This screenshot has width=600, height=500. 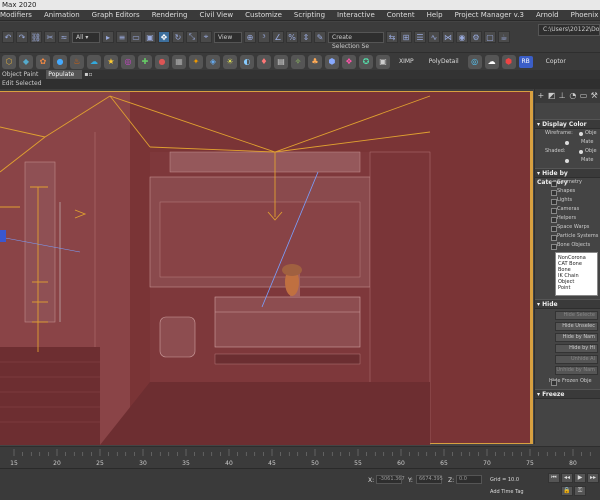 I want to click on link-icon: ⛓, so click(x=36, y=37).